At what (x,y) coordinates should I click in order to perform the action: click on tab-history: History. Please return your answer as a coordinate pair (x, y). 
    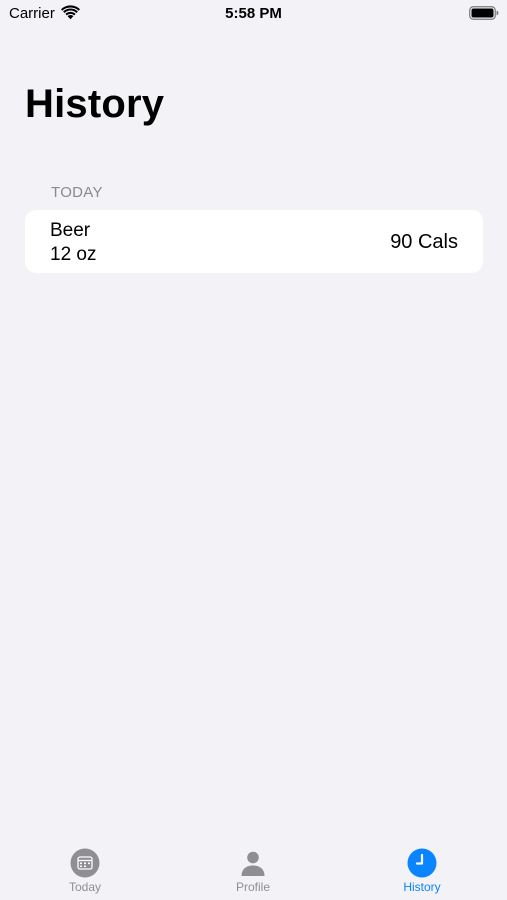
    Looking at the image, I should click on (422, 870).